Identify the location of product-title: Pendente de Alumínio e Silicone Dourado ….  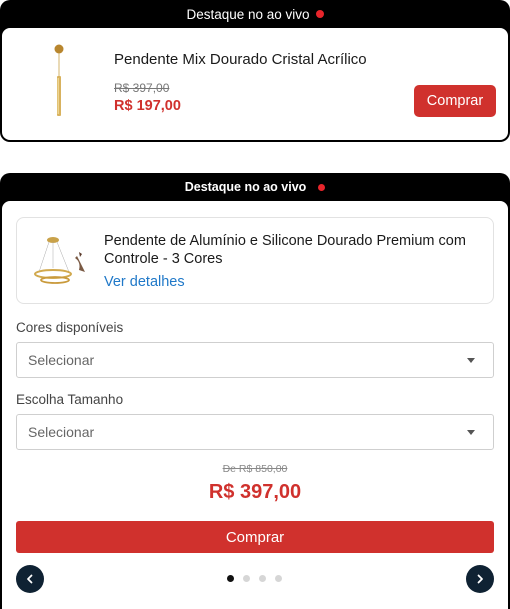
(285, 250).